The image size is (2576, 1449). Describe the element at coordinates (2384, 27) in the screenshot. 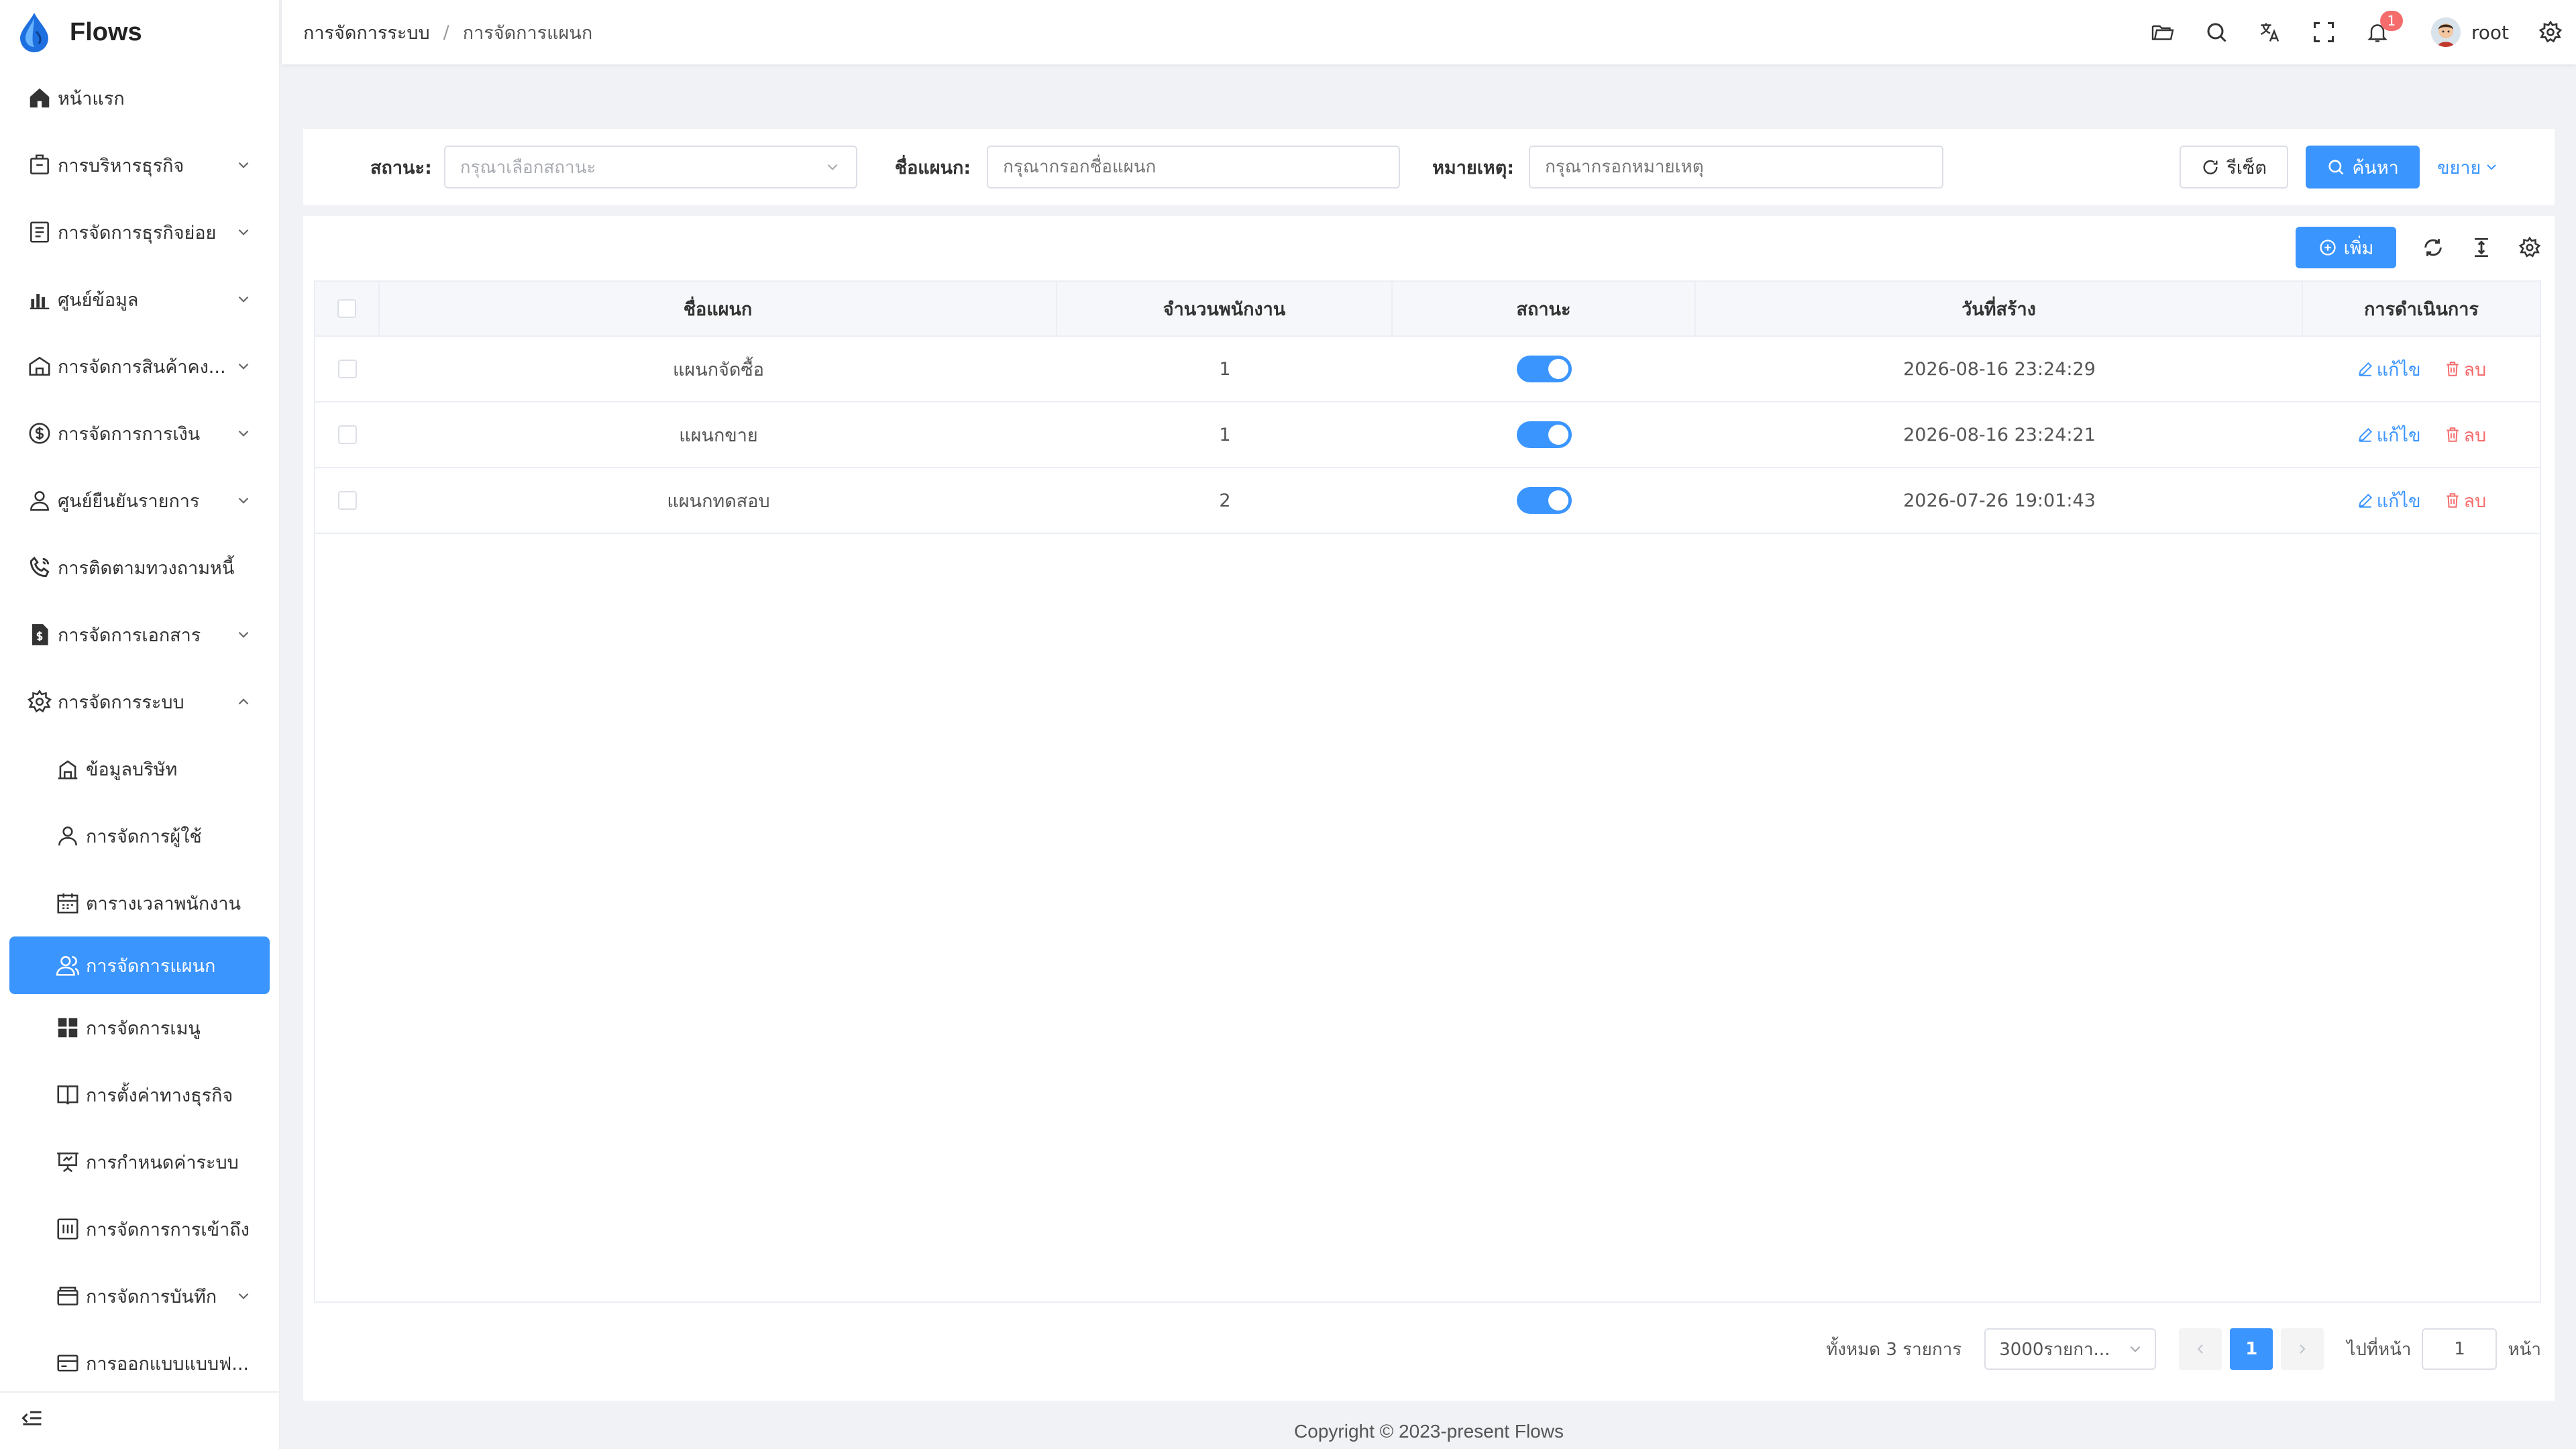

I see `notification-bell: 1` at that location.